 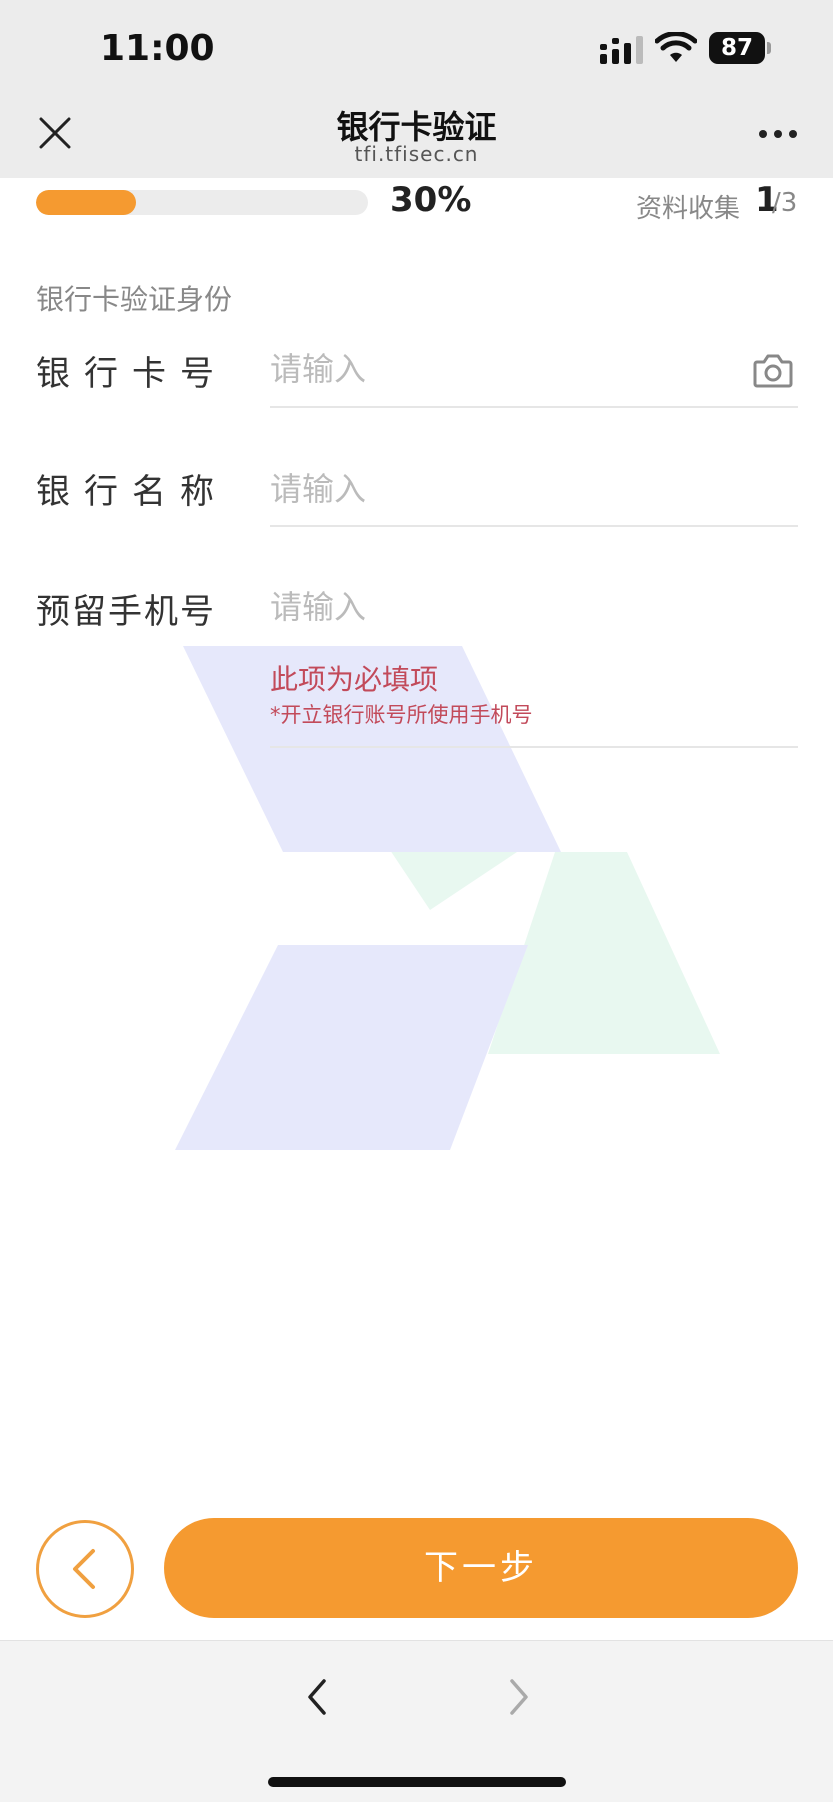 I want to click on chevron-left-icon, so click(x=84, y=1569).